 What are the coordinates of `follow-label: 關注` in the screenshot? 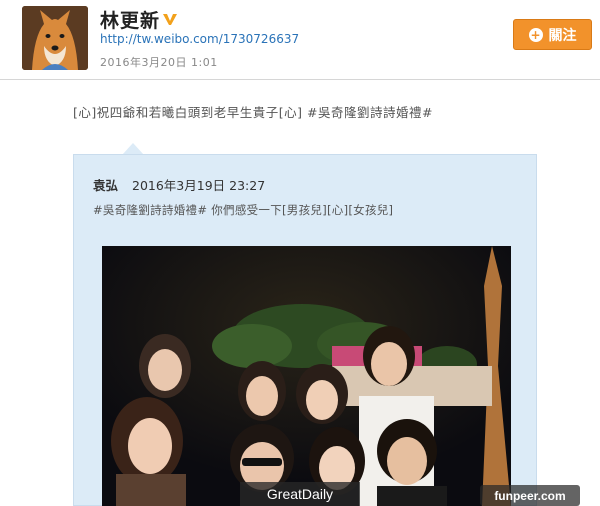 It's located at (562, 35).